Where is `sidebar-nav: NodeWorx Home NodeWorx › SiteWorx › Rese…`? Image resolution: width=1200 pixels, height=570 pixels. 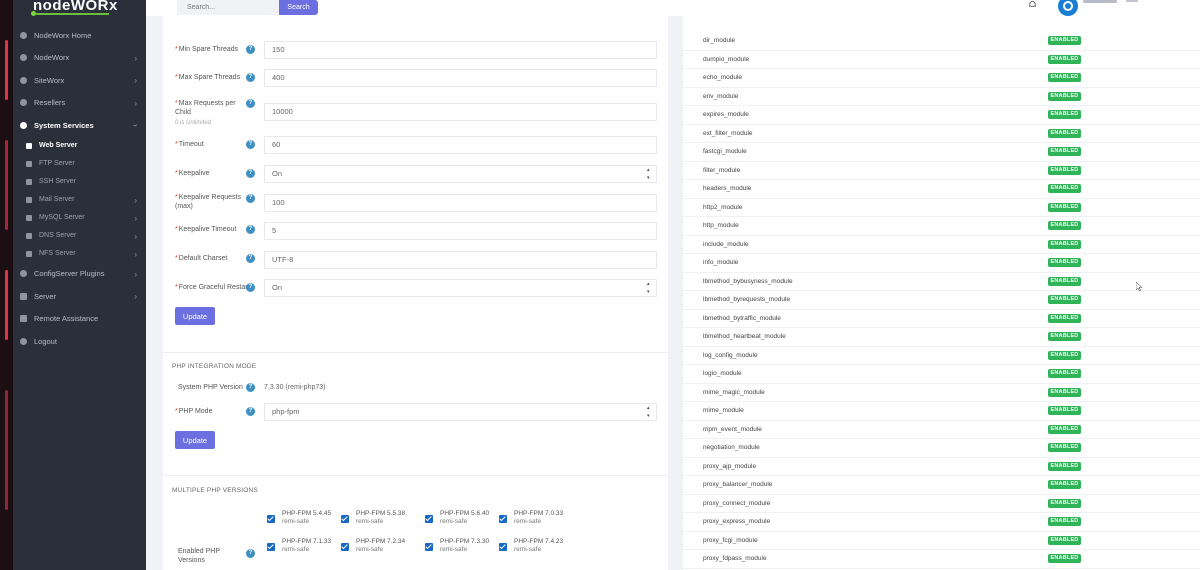
sidebar-nav: NodeWorx Home NodeWorx › SiteWorx › Rese… is located at coordinates (79, 187).